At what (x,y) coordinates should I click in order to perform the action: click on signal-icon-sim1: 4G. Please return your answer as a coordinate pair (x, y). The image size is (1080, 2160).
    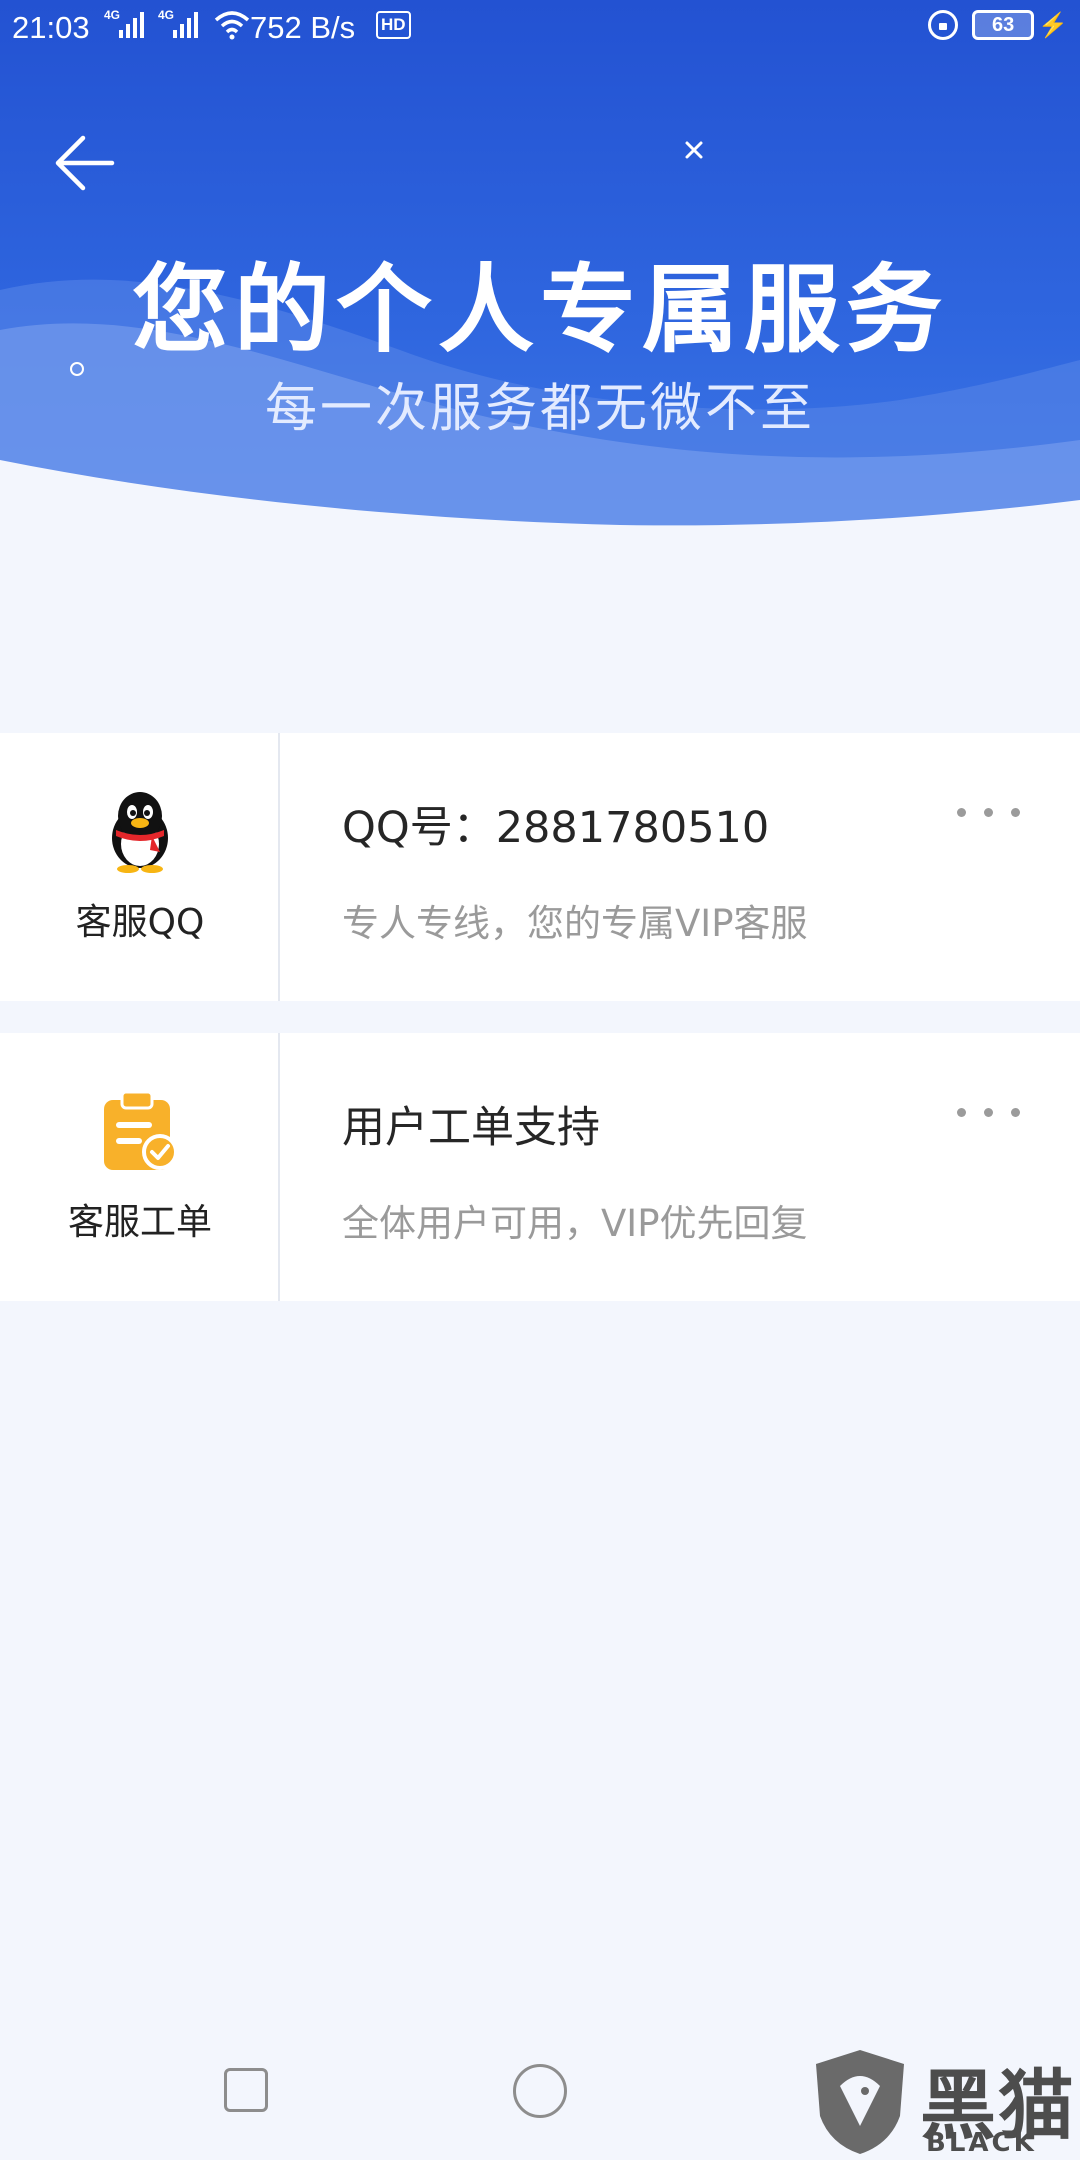
    Looking at the image, I should click on (124, 24).